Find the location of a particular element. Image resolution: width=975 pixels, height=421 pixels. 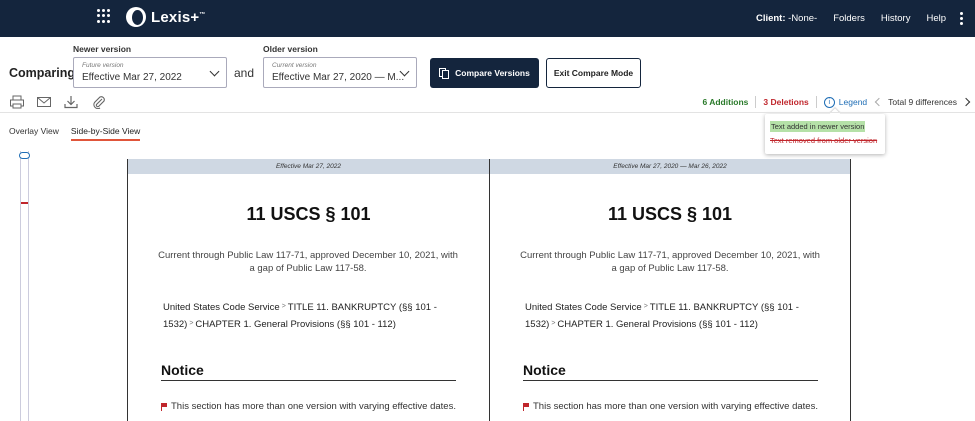

scrubber-thumb is located at coordinates (24, 155).